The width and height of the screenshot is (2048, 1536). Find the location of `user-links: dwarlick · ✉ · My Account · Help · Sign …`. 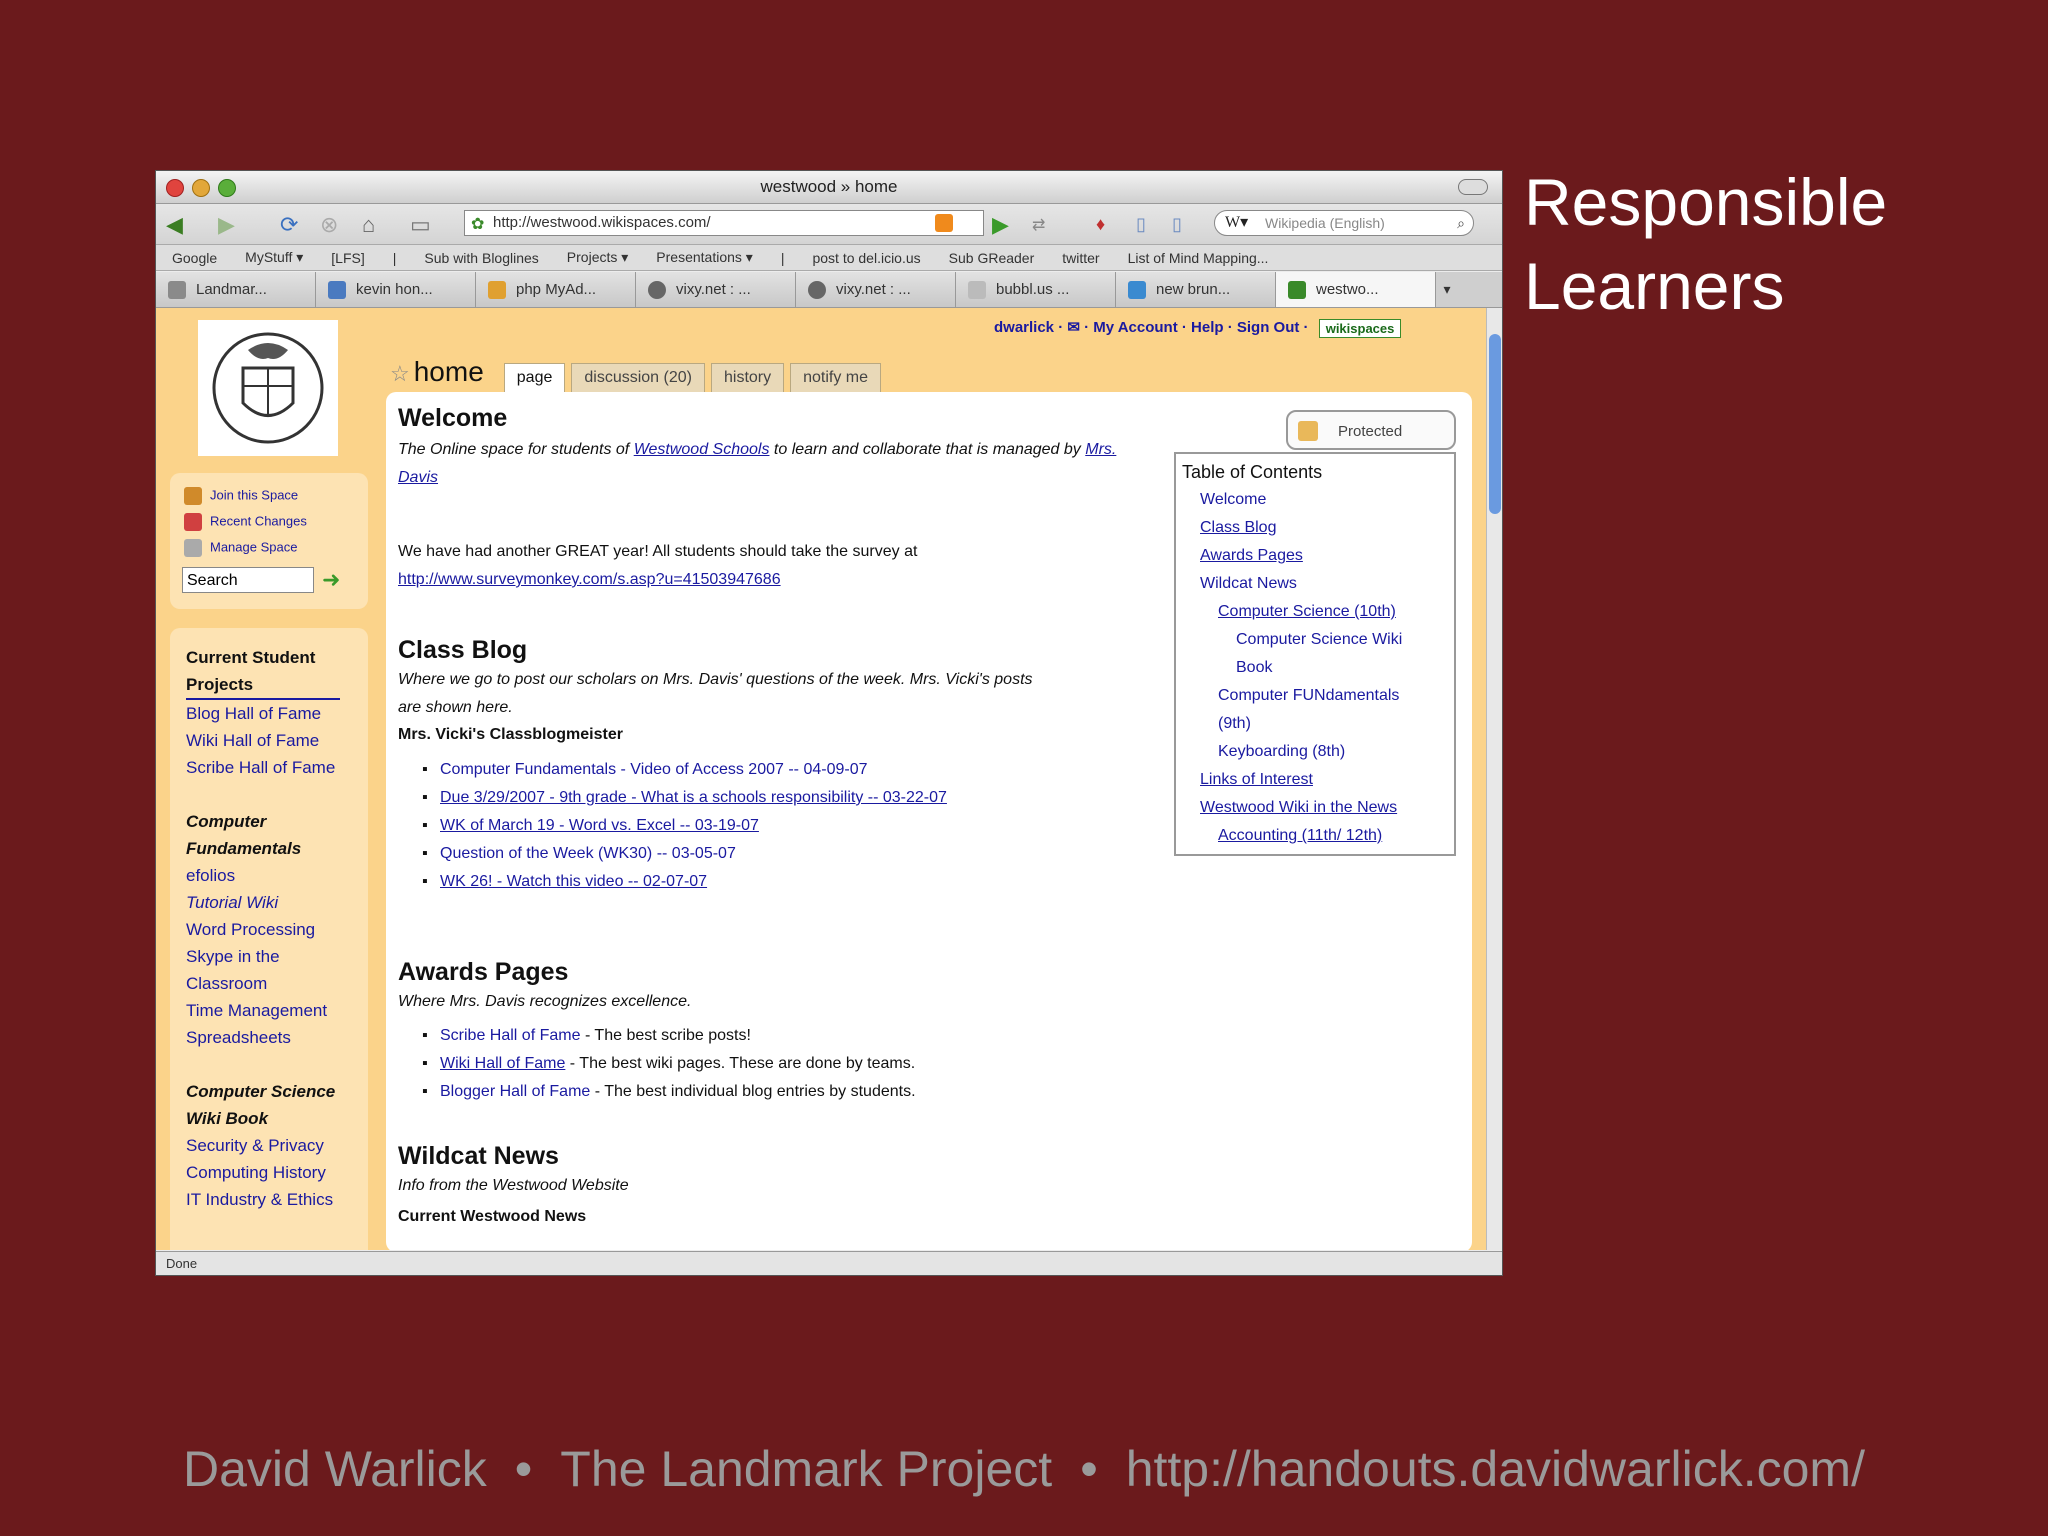

user-links: dwarlick · ✉ · My Account · Help · Sign … is located at coordinates (1198, 328).